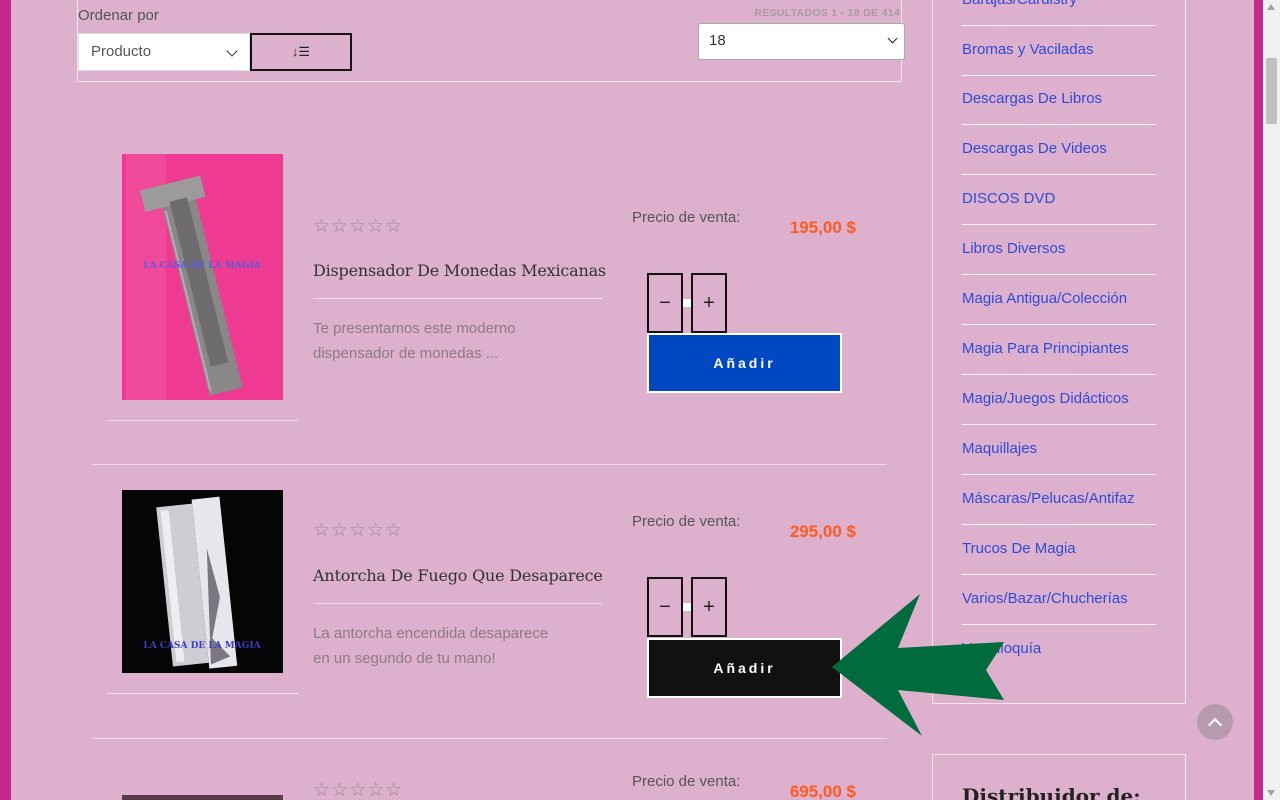 This screenshot has height=800, width=1280. What do you see at coordinates (1059, 500) in the screenshot?
I see `category-link: Máscaras/Pelucas/Antifaz` at bounding box center [1059, 500].